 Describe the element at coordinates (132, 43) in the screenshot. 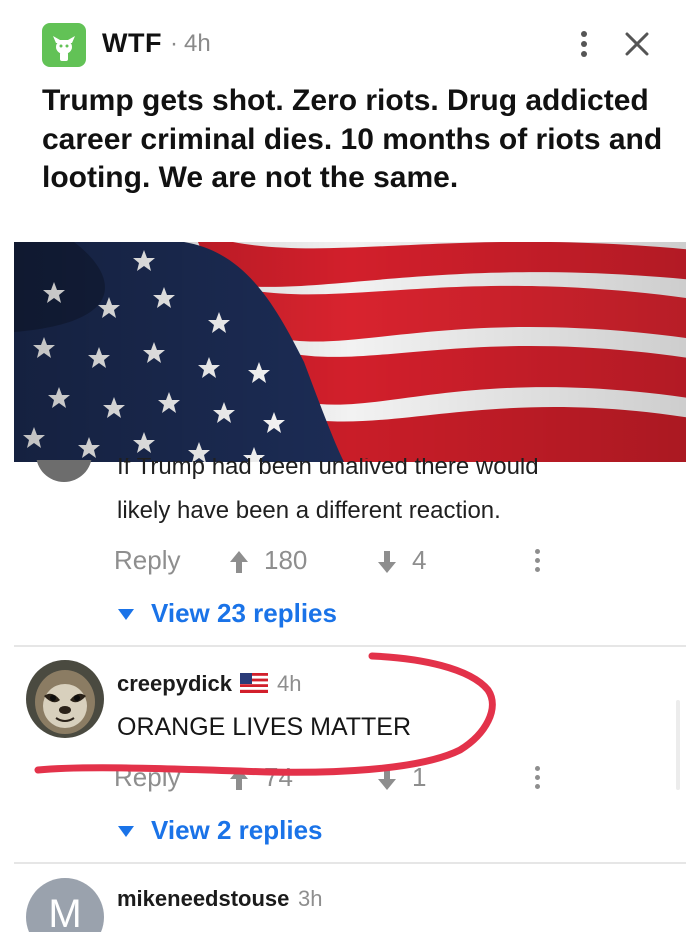

I see `group-name: WTF` at that location.